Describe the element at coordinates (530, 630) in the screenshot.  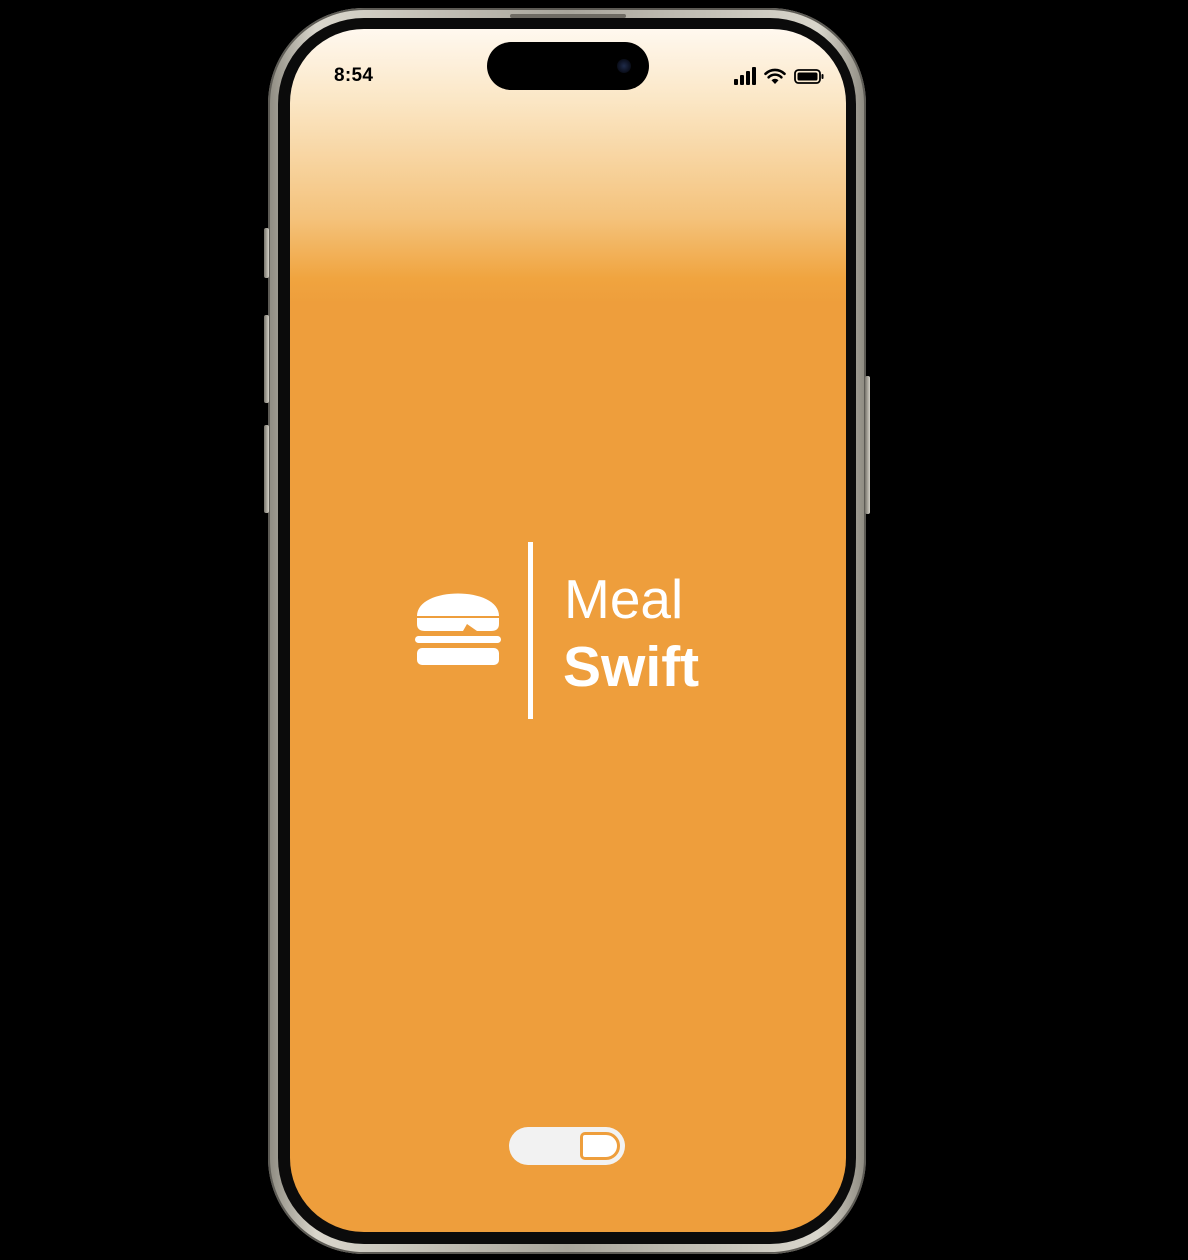
I see `logo-divider` at that location.